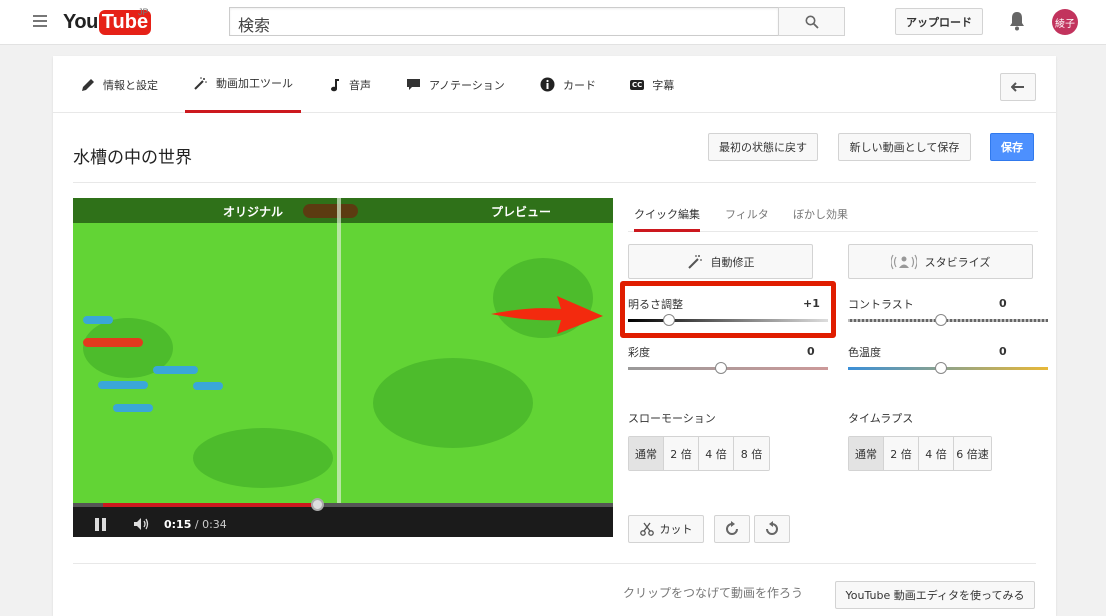 The height and width of the screenshot is (616, 1106). What do you see at coordinates (646, 453) in the screenshot?
I see `slow-motion-option: 通常` at bounding box center [646, 453].